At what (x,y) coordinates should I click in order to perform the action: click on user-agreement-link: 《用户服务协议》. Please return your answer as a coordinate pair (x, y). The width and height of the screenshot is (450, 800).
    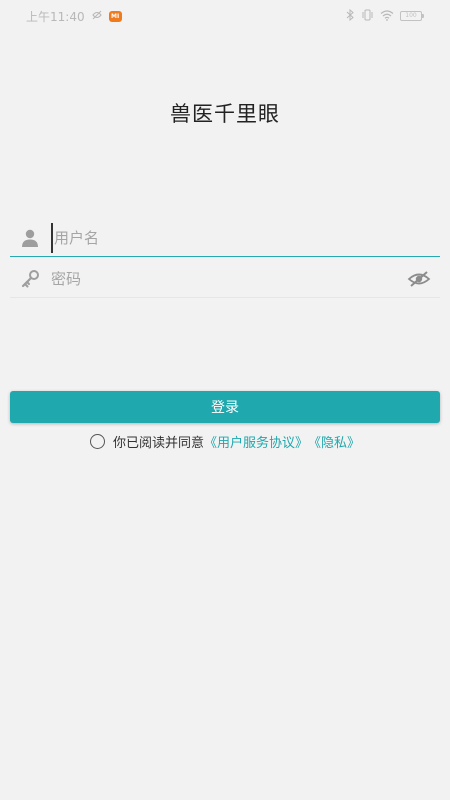
    Looking at the image, I should click on (256, 441).